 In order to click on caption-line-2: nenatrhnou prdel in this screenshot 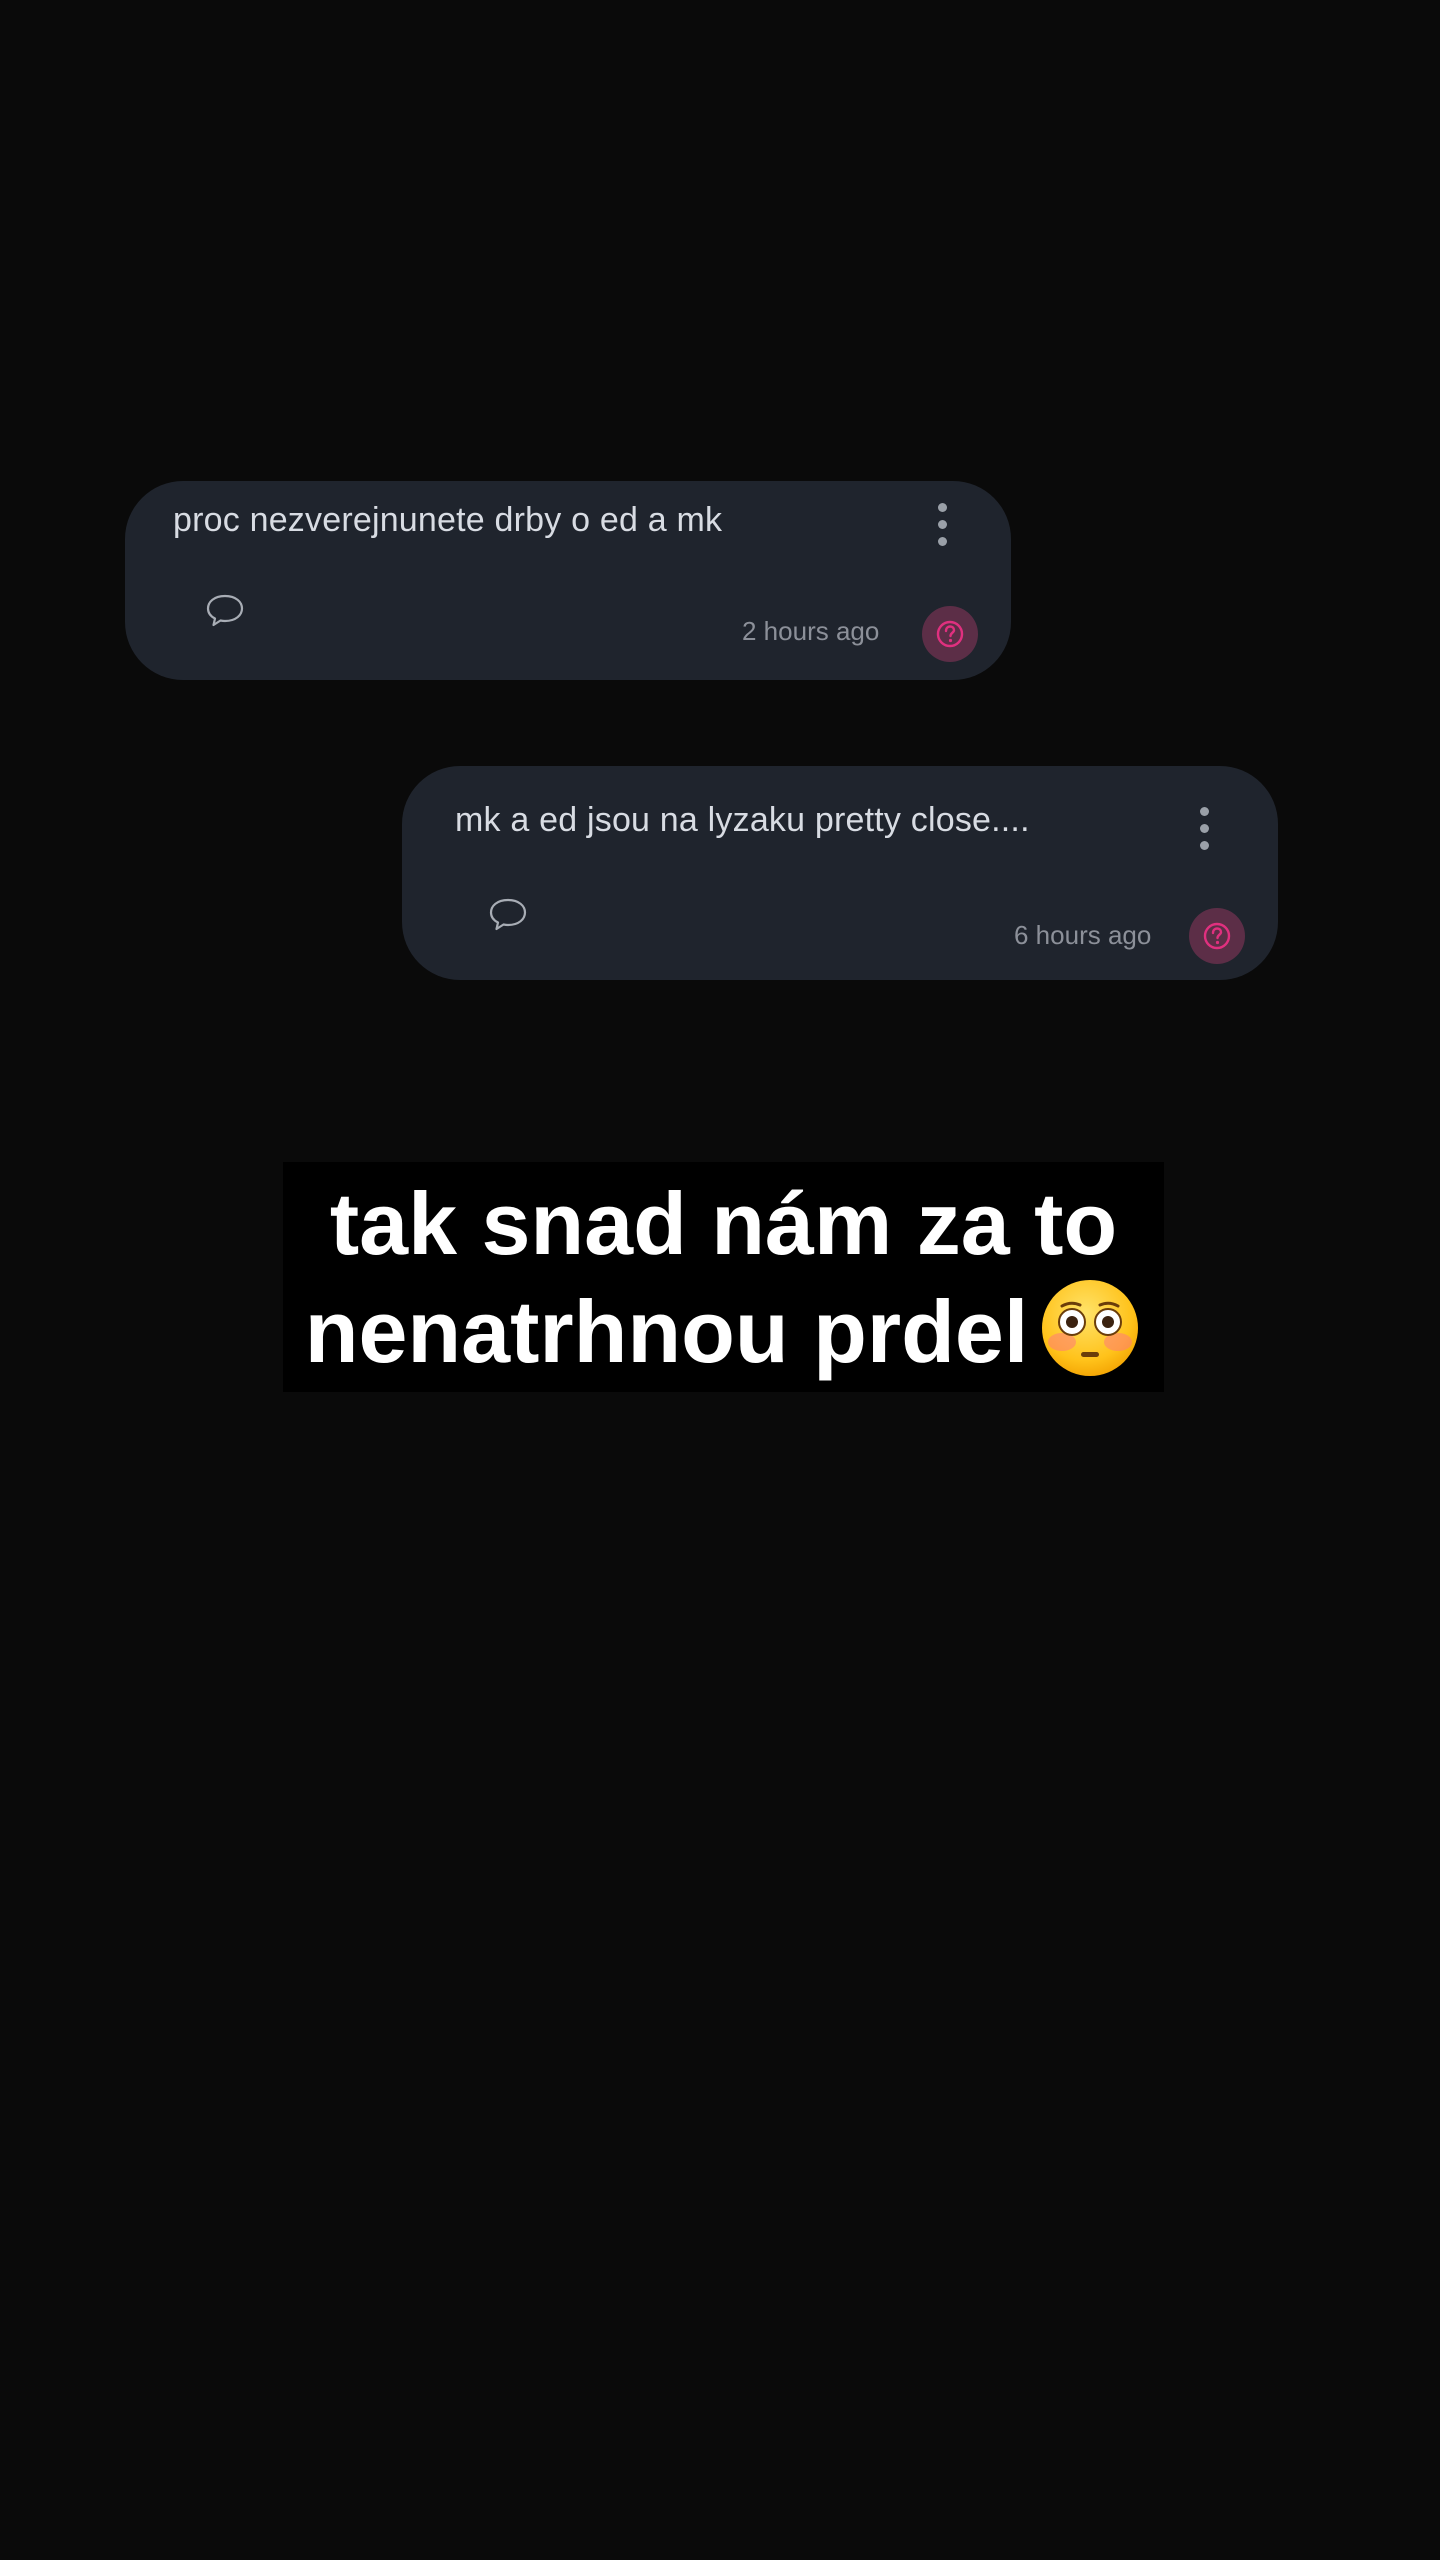, I will do `click(723, 1330)`.